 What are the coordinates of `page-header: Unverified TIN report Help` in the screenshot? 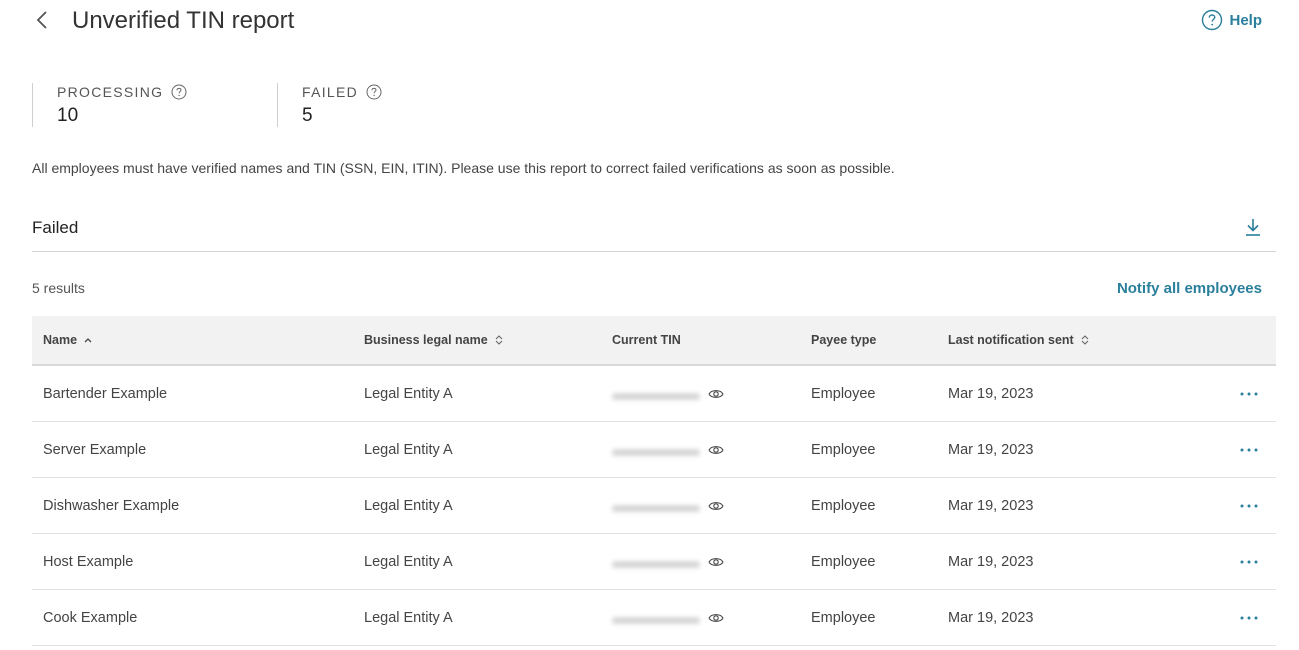 It's located at (649, 22).